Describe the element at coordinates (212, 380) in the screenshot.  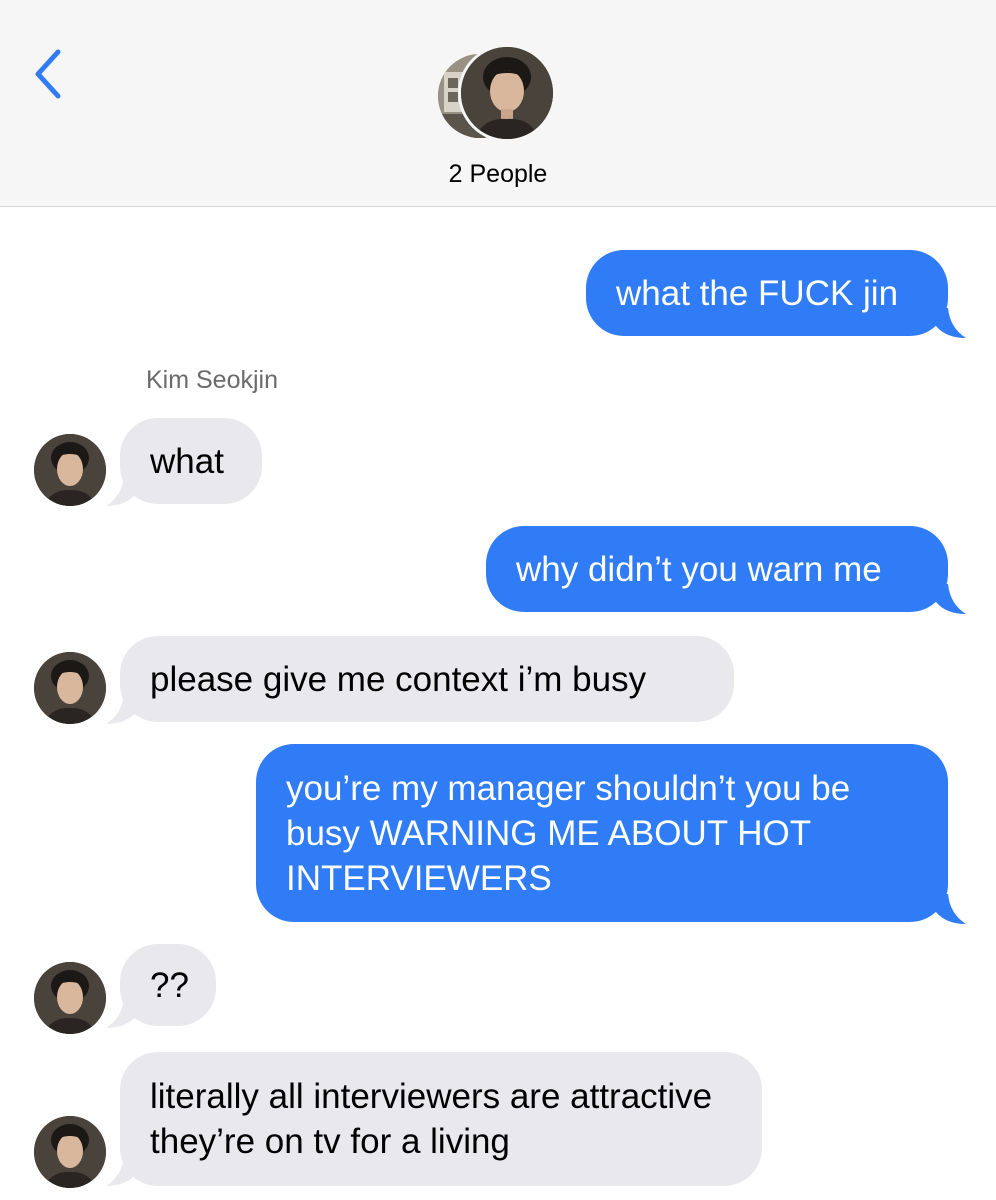
I see `sender-name: Kim Seokjin` at that location.